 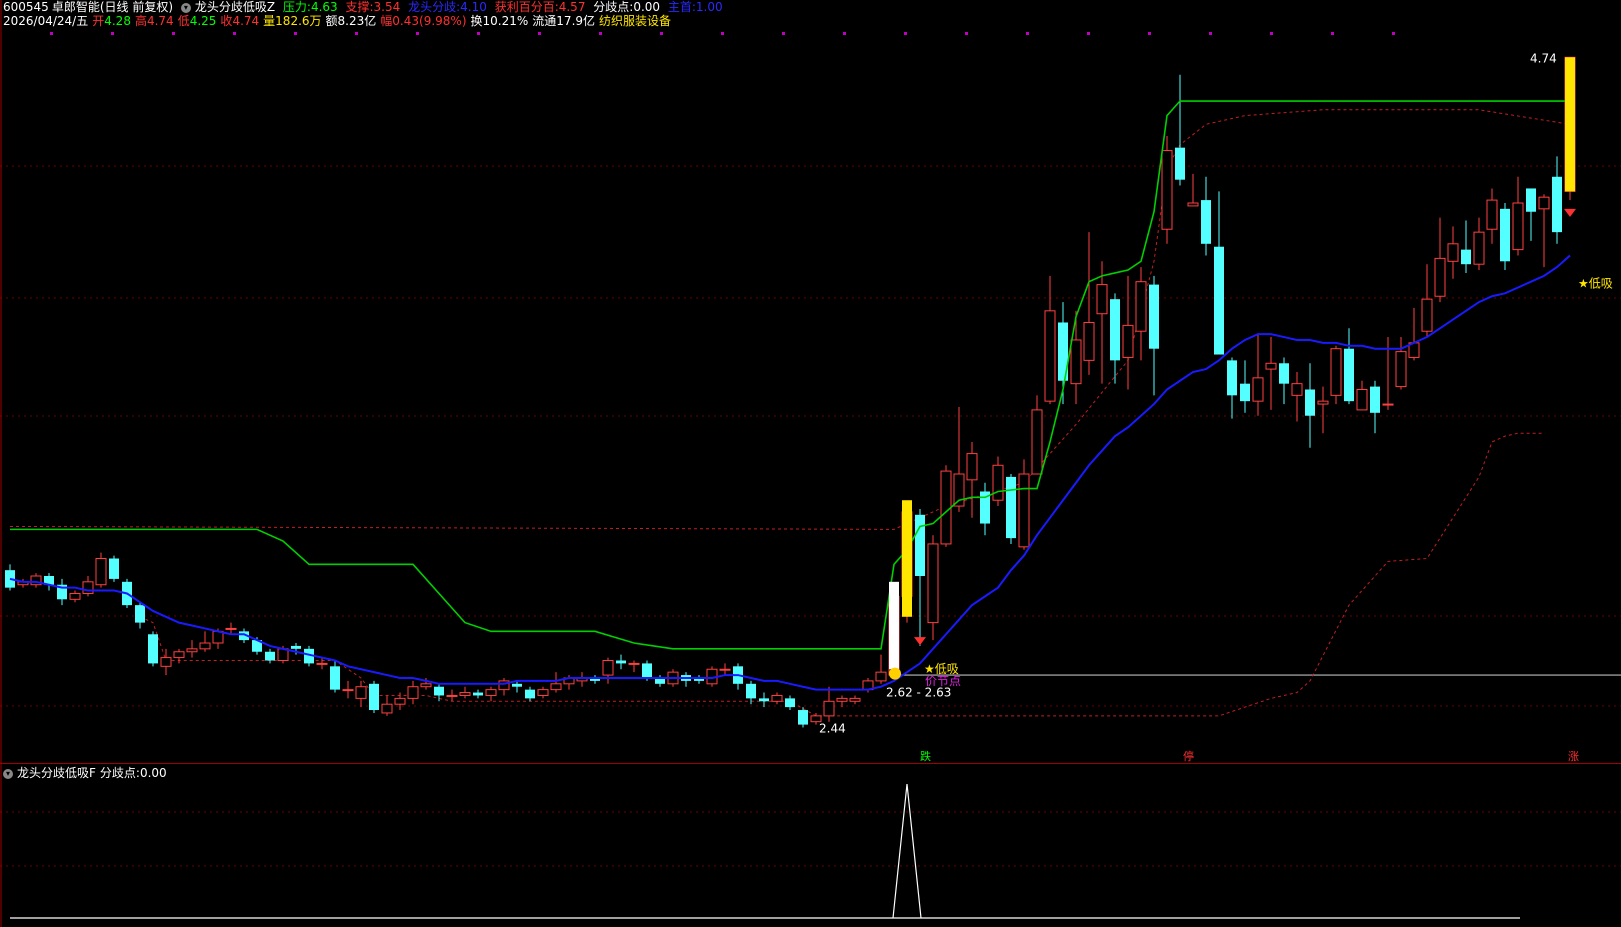 I want to click on fall-mark: 跌, so click(x=925, y=756).